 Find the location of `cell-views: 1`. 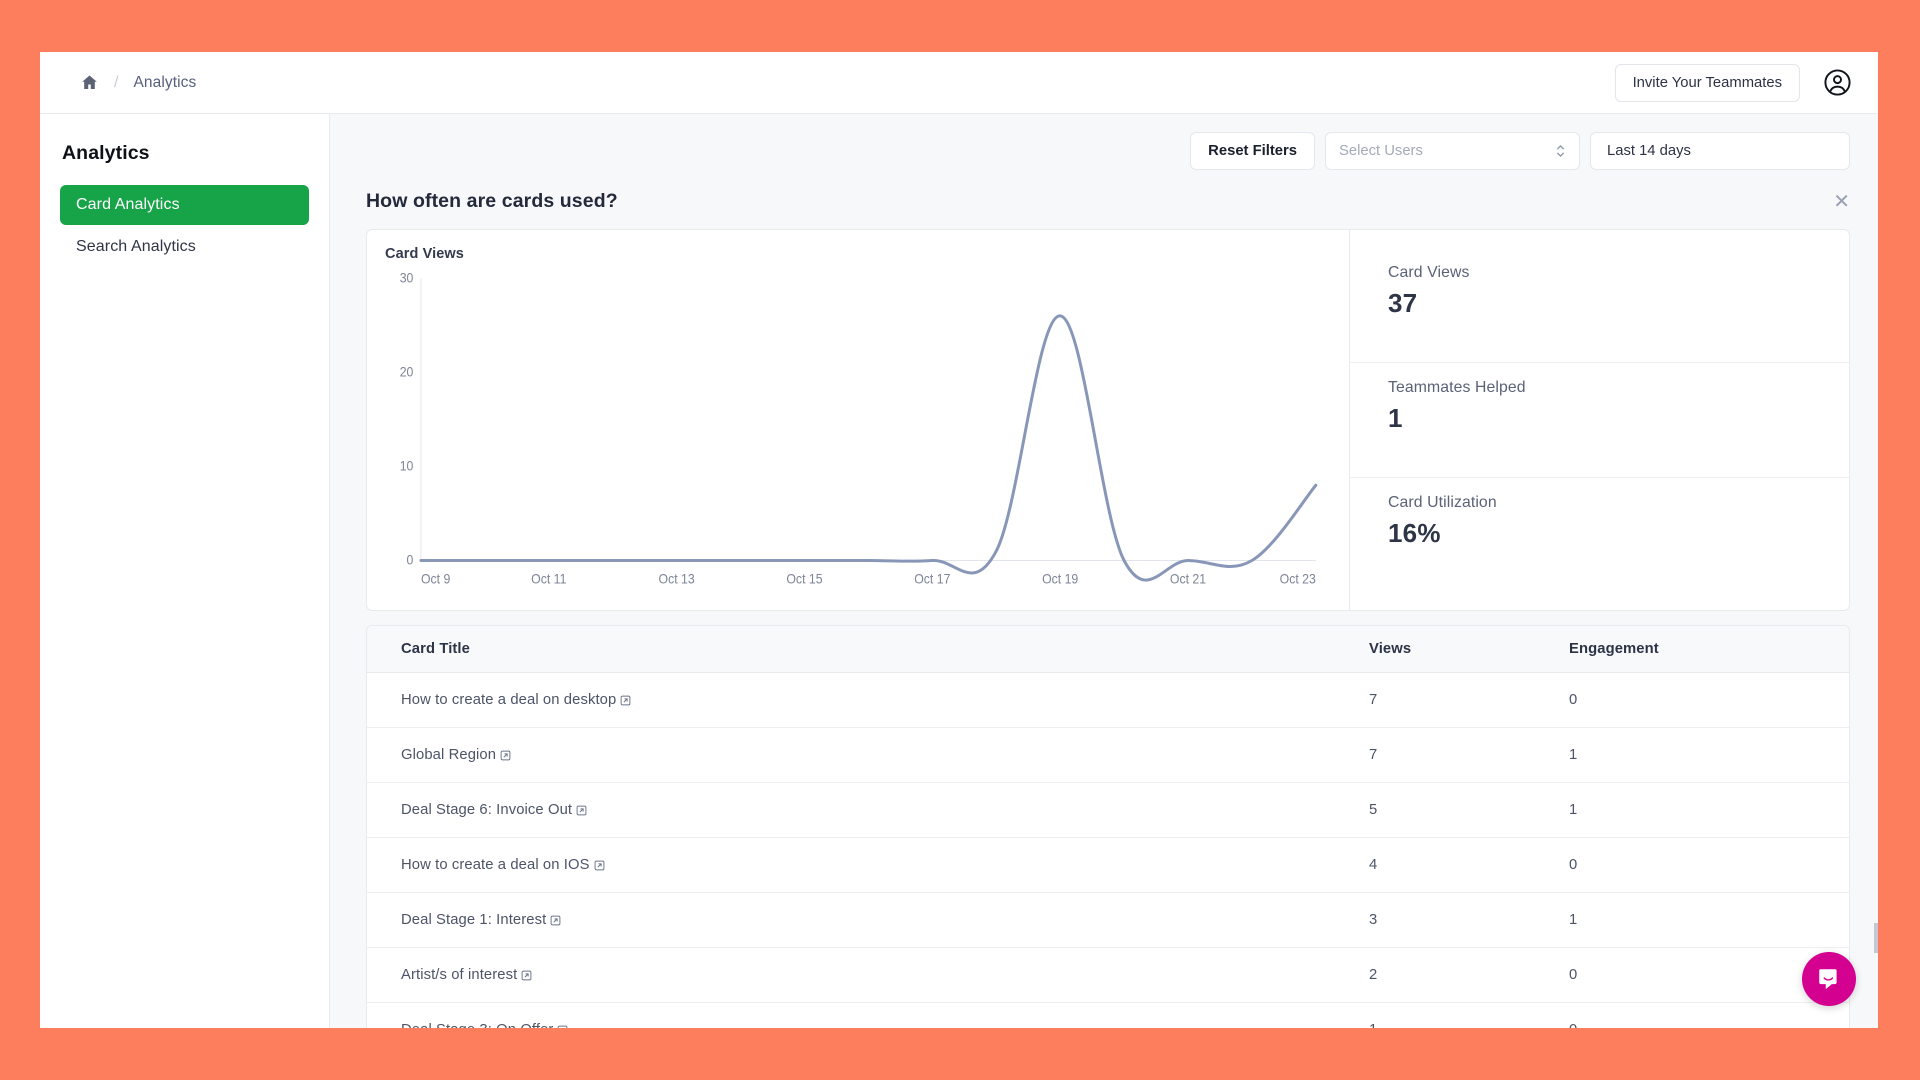

cell-views: 1 is located at coordinates (1469, 1015).